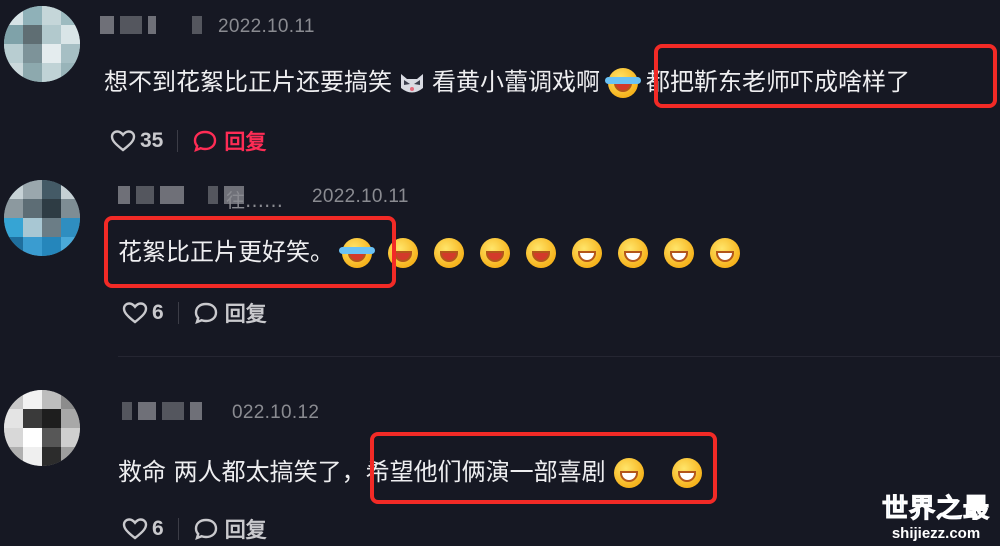  What do you see at coordinates (559, 356) in the screenshot?
I see `comment-divider` at bounding box center [559, 356].